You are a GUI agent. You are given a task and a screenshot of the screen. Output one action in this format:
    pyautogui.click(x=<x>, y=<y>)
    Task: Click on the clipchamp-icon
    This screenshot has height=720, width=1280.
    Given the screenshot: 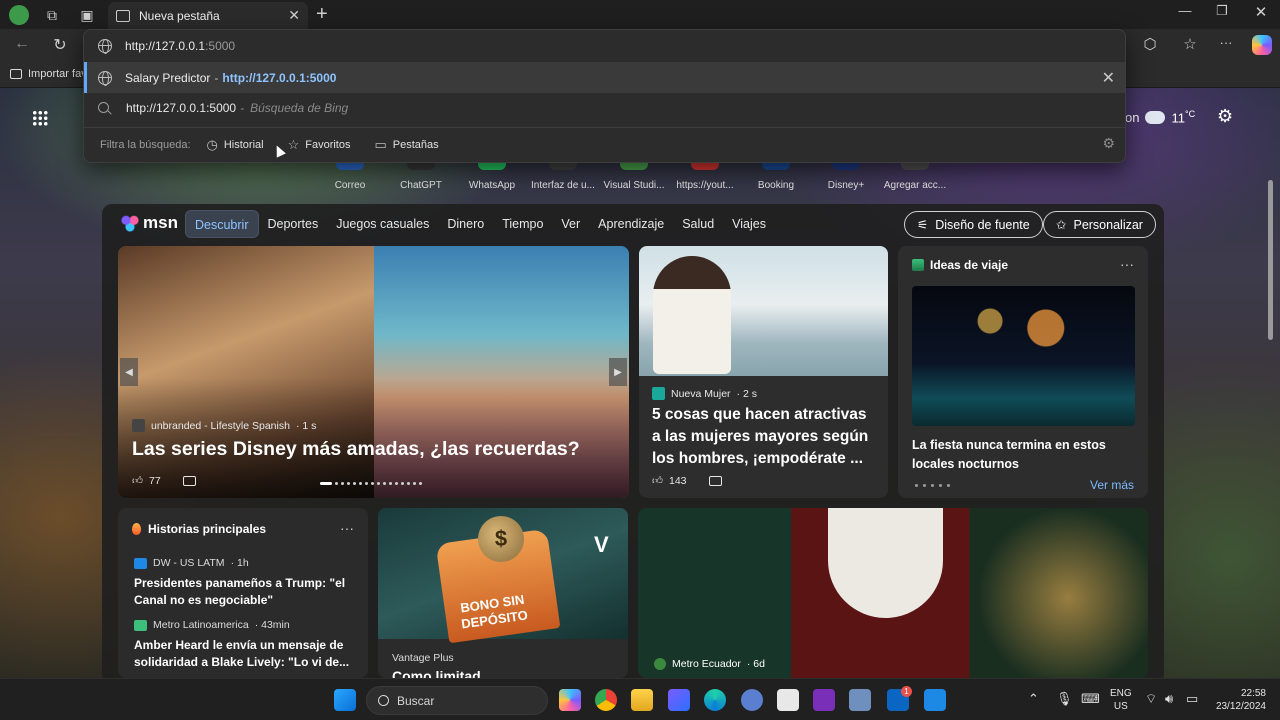 What is the action you would take?
    pyautogui.click(x=679, y=700)
    